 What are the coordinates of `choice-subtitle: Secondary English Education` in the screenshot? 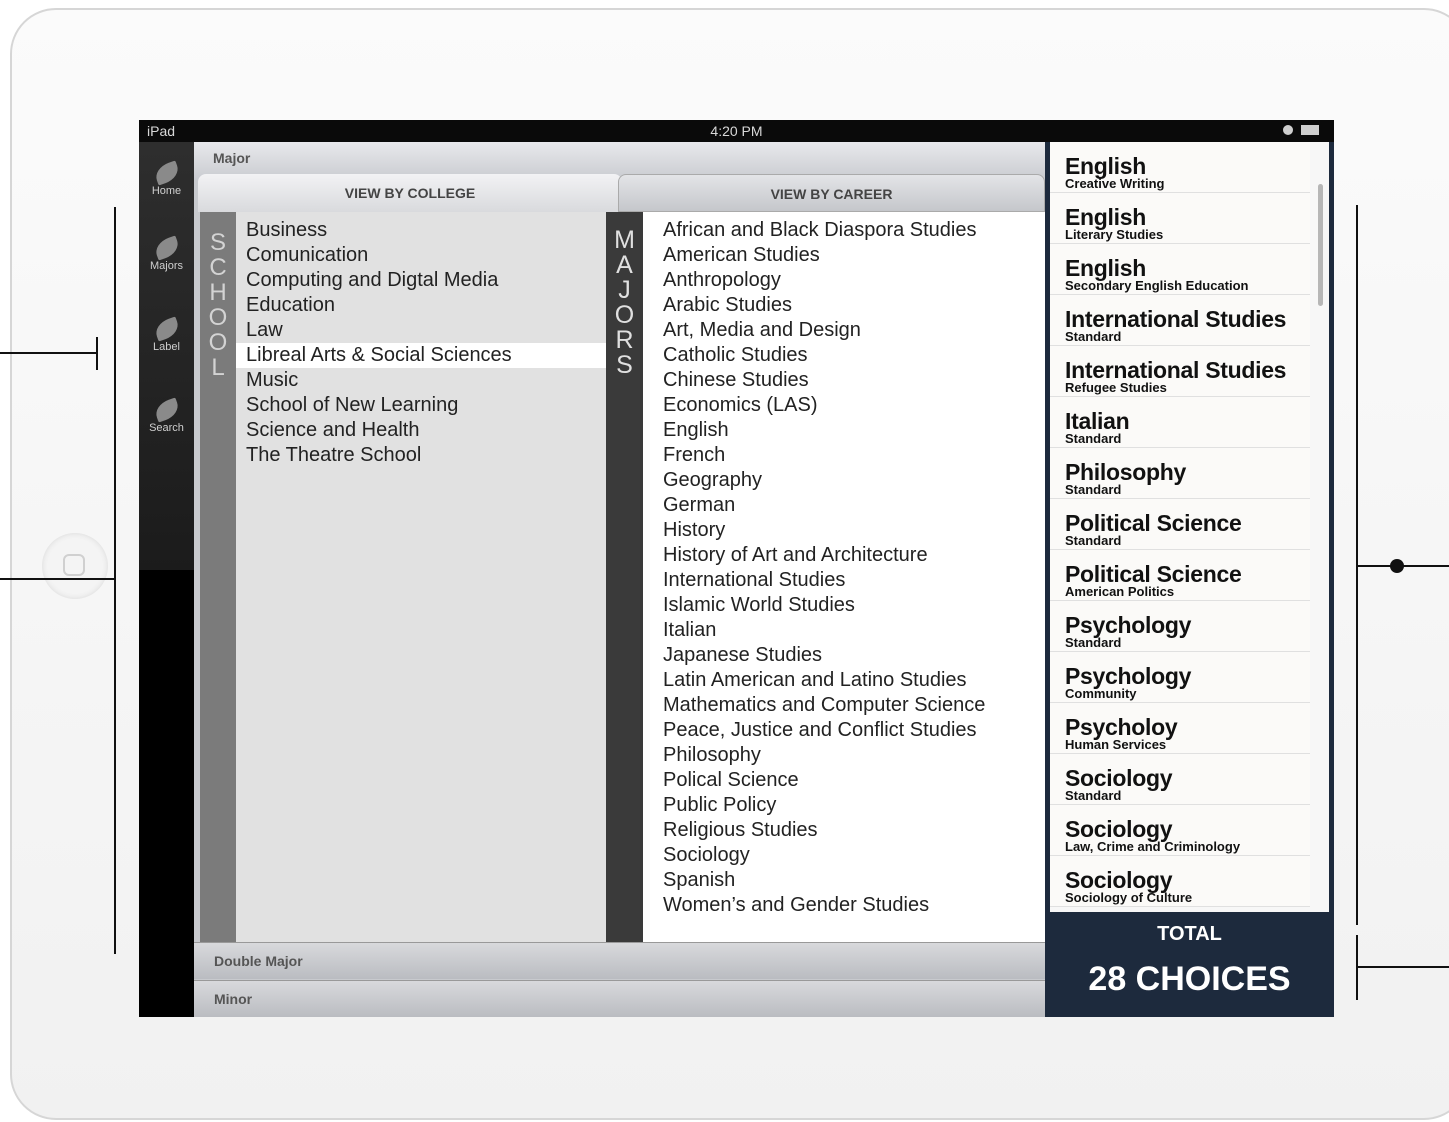 It's located at (1157, 285).